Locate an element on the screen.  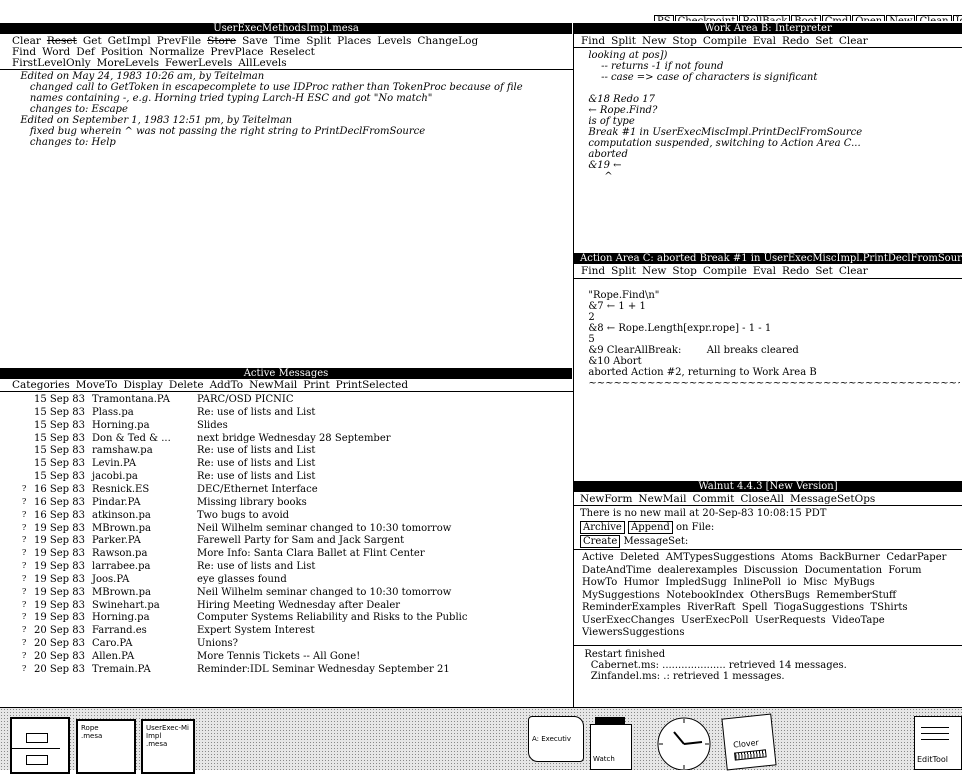
messages-menu-divider is located at coordinates (286, 391).